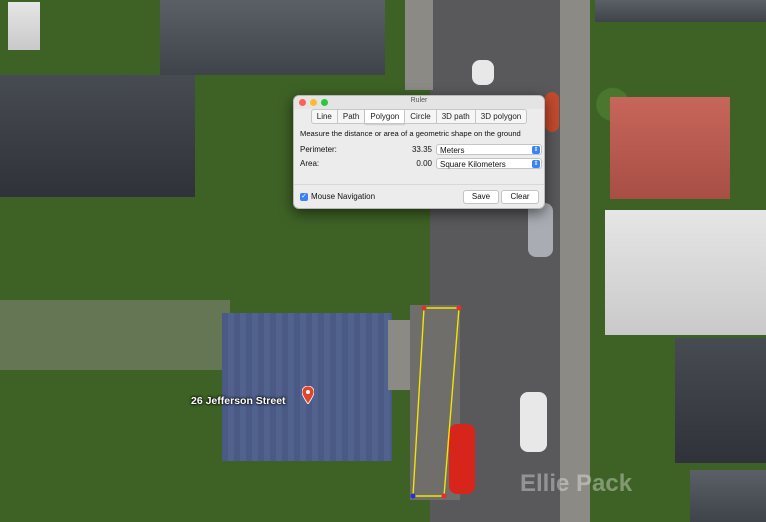 The image size is (766, 522). What do you see at coordinates (456, 116) in the screenshot?
I see `tab-3d-path: 3D path` at bounding box center [456, 116].